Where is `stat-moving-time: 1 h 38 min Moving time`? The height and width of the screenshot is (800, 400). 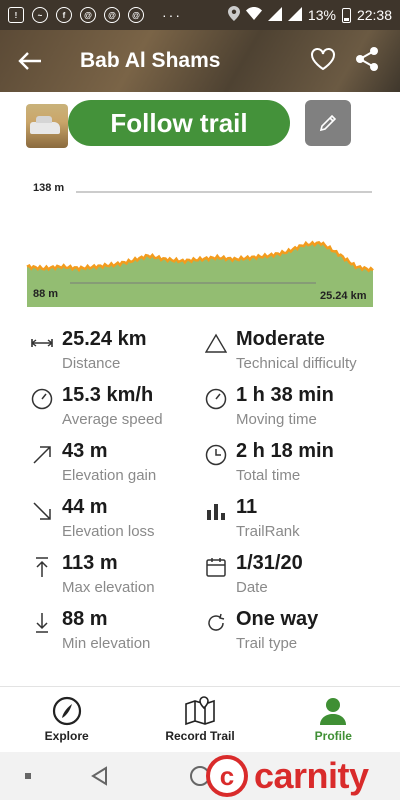 stat-moving-time: 1 h 38 min Moving time is located at coordinates (289, 409).